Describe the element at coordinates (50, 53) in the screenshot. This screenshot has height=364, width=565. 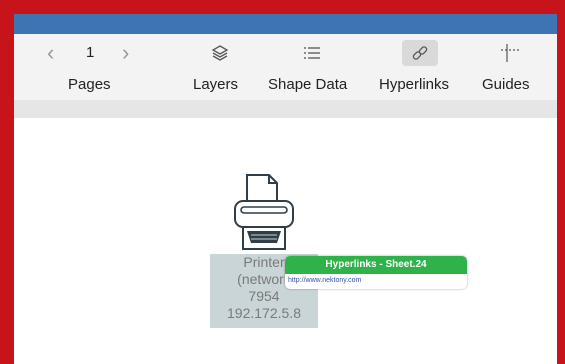
I see `chevron-left-icon: ‹` at that location.